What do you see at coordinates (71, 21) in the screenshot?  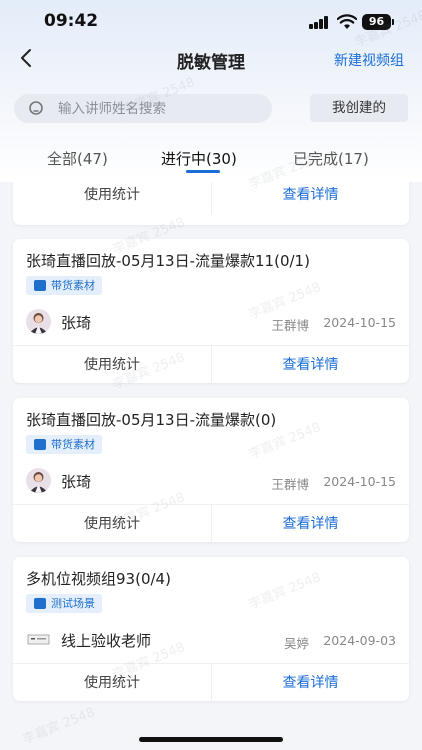 I see `status-time: 09:42` at bounding box center [71, 21].